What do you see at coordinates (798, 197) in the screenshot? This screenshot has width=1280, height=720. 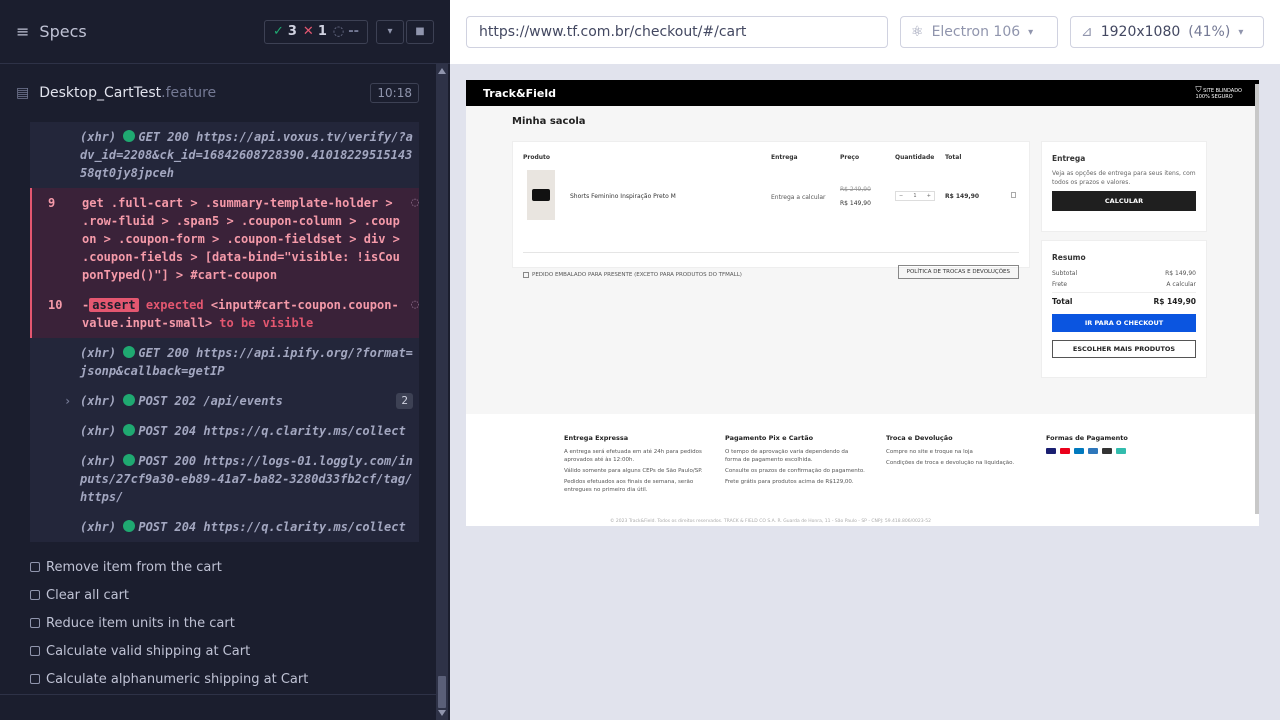 I see `delivery-status: Entrega a calcular` at bounding box center [798, 197].